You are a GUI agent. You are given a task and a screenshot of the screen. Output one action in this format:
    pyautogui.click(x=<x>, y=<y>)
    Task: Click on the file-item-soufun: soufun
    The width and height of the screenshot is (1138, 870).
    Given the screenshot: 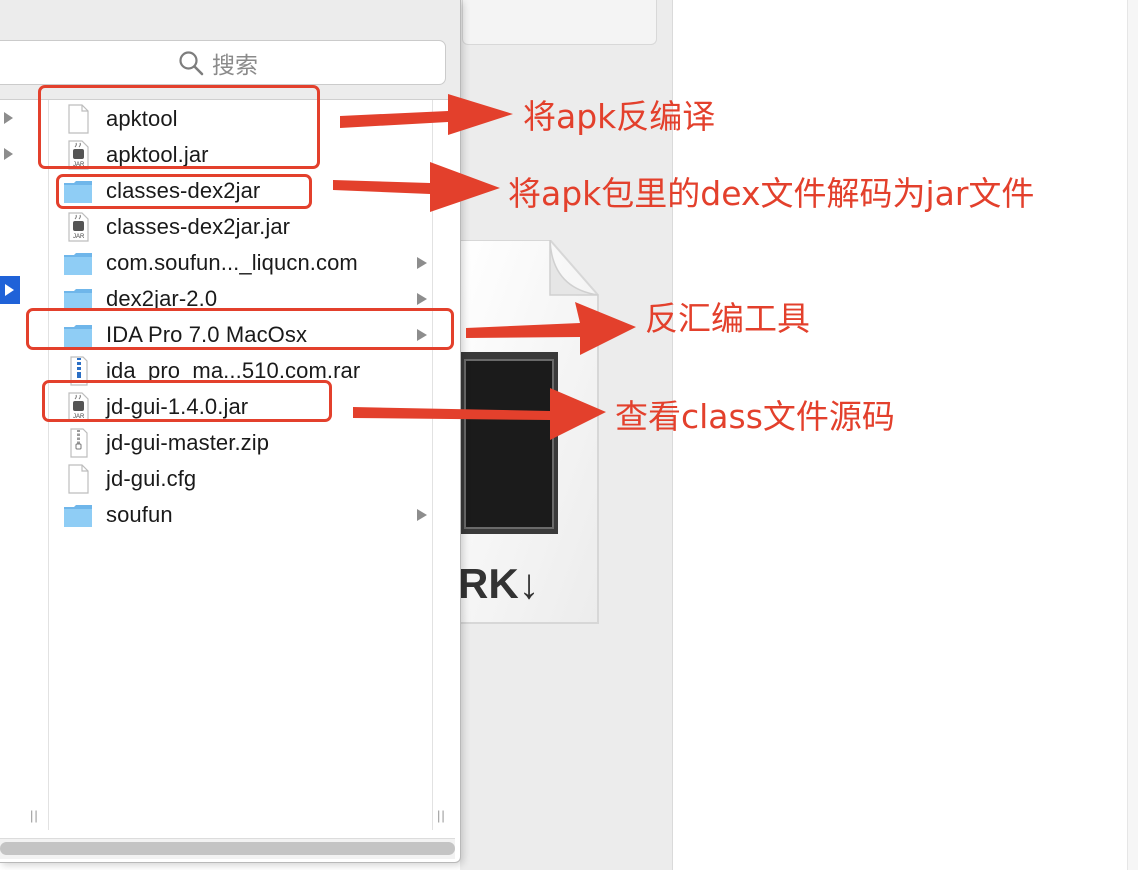 What is the action you would take?
    pyautogui.click(x=248, y=515)
    